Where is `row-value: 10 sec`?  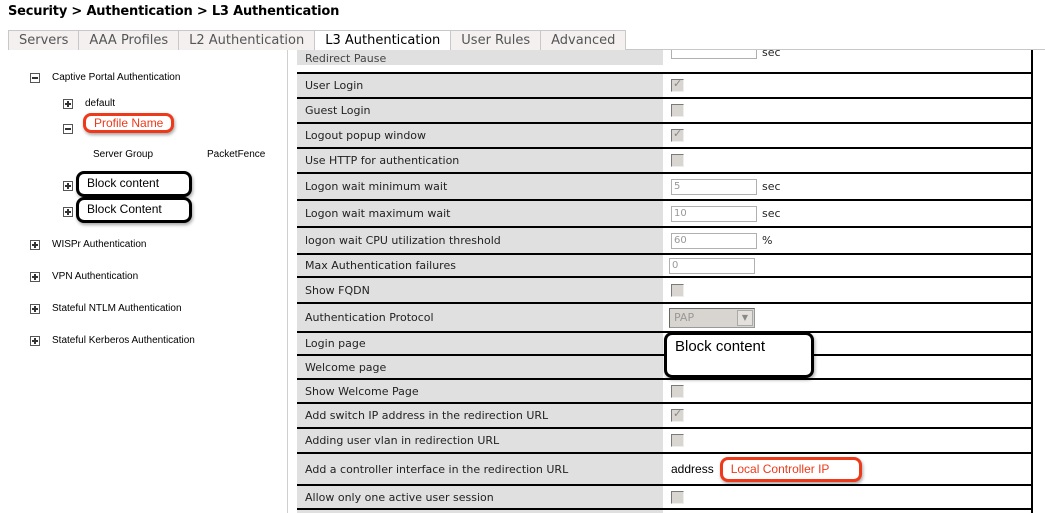 row-value: 10 sec is located at coordinates (847, 213).